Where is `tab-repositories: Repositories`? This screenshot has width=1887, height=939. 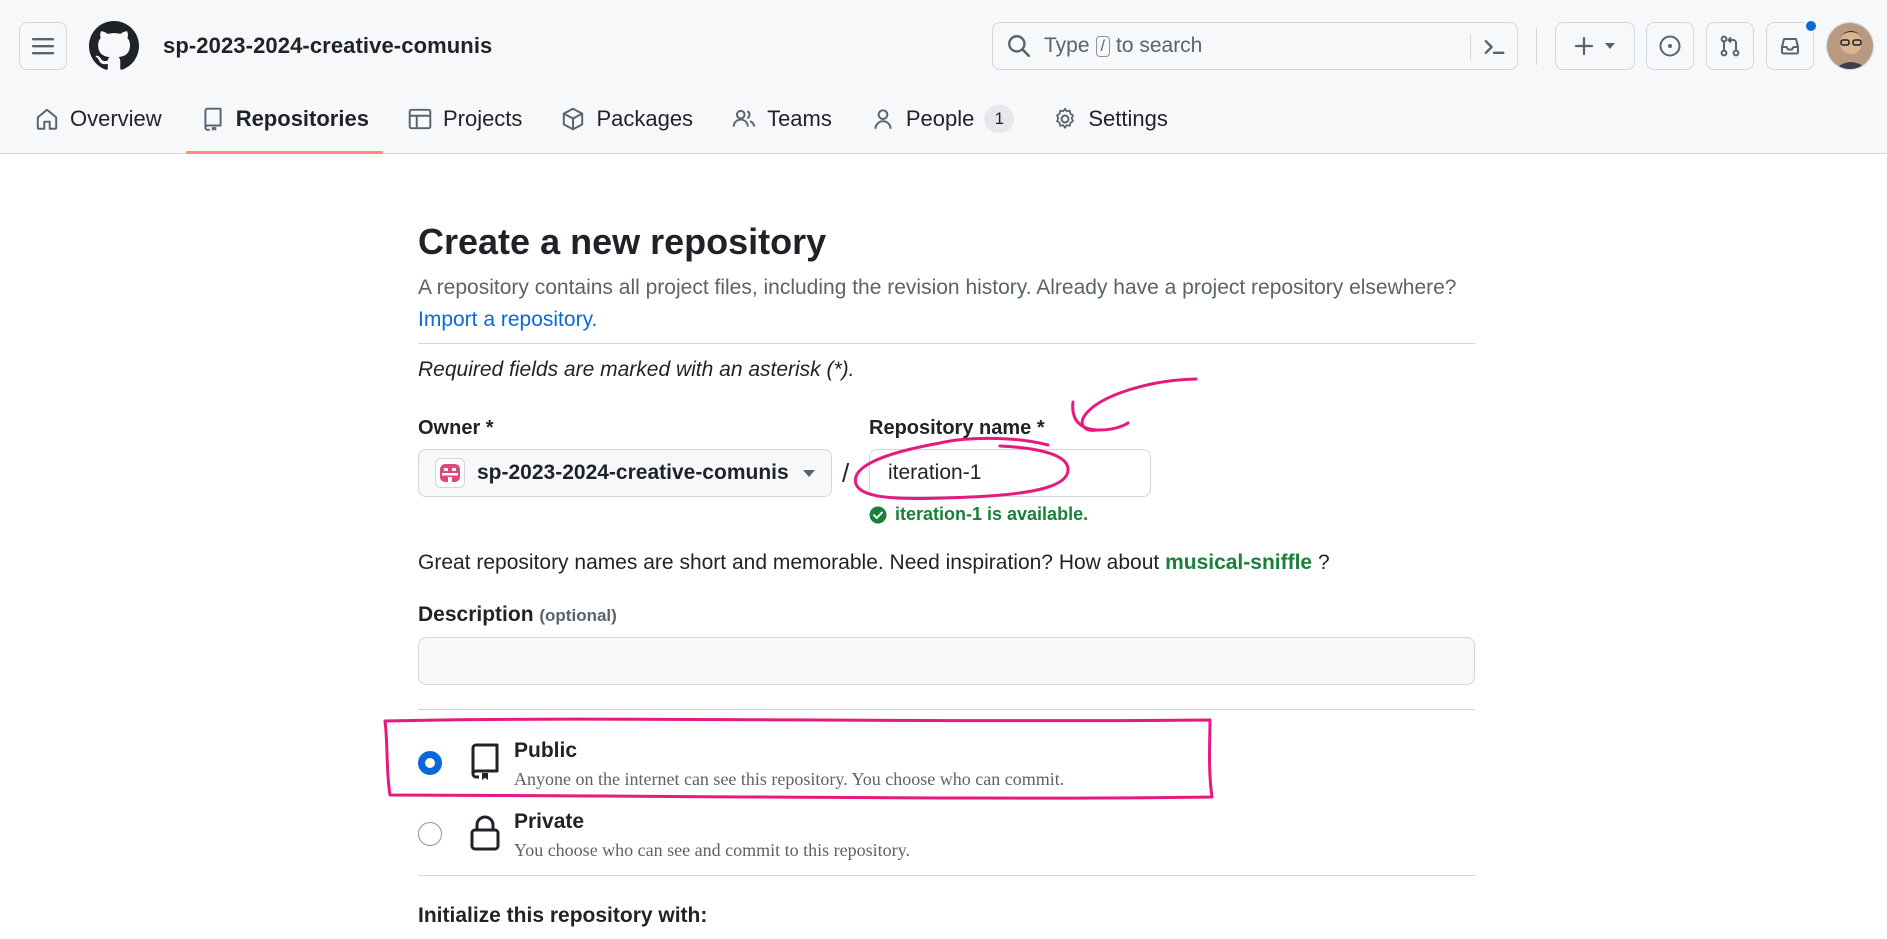 tab-repositories: Repositories is located at coordinates (284, 125).